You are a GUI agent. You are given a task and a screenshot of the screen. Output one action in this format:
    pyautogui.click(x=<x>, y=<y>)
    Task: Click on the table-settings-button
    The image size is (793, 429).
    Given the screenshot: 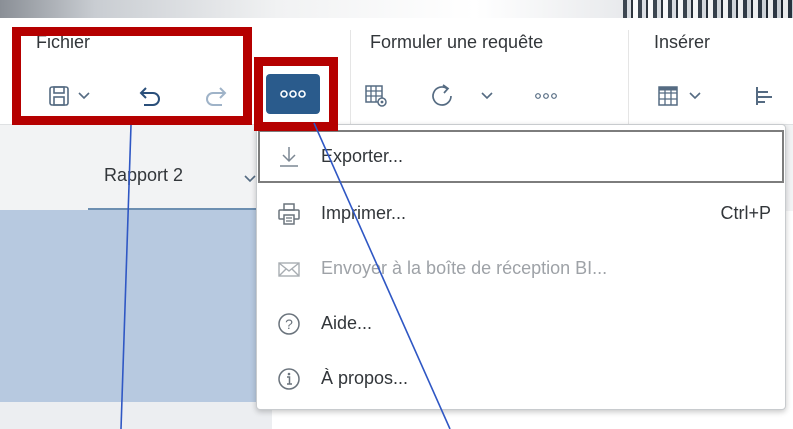 What is the action you would take?
    pyautogui.click(x=376, y=96)
    